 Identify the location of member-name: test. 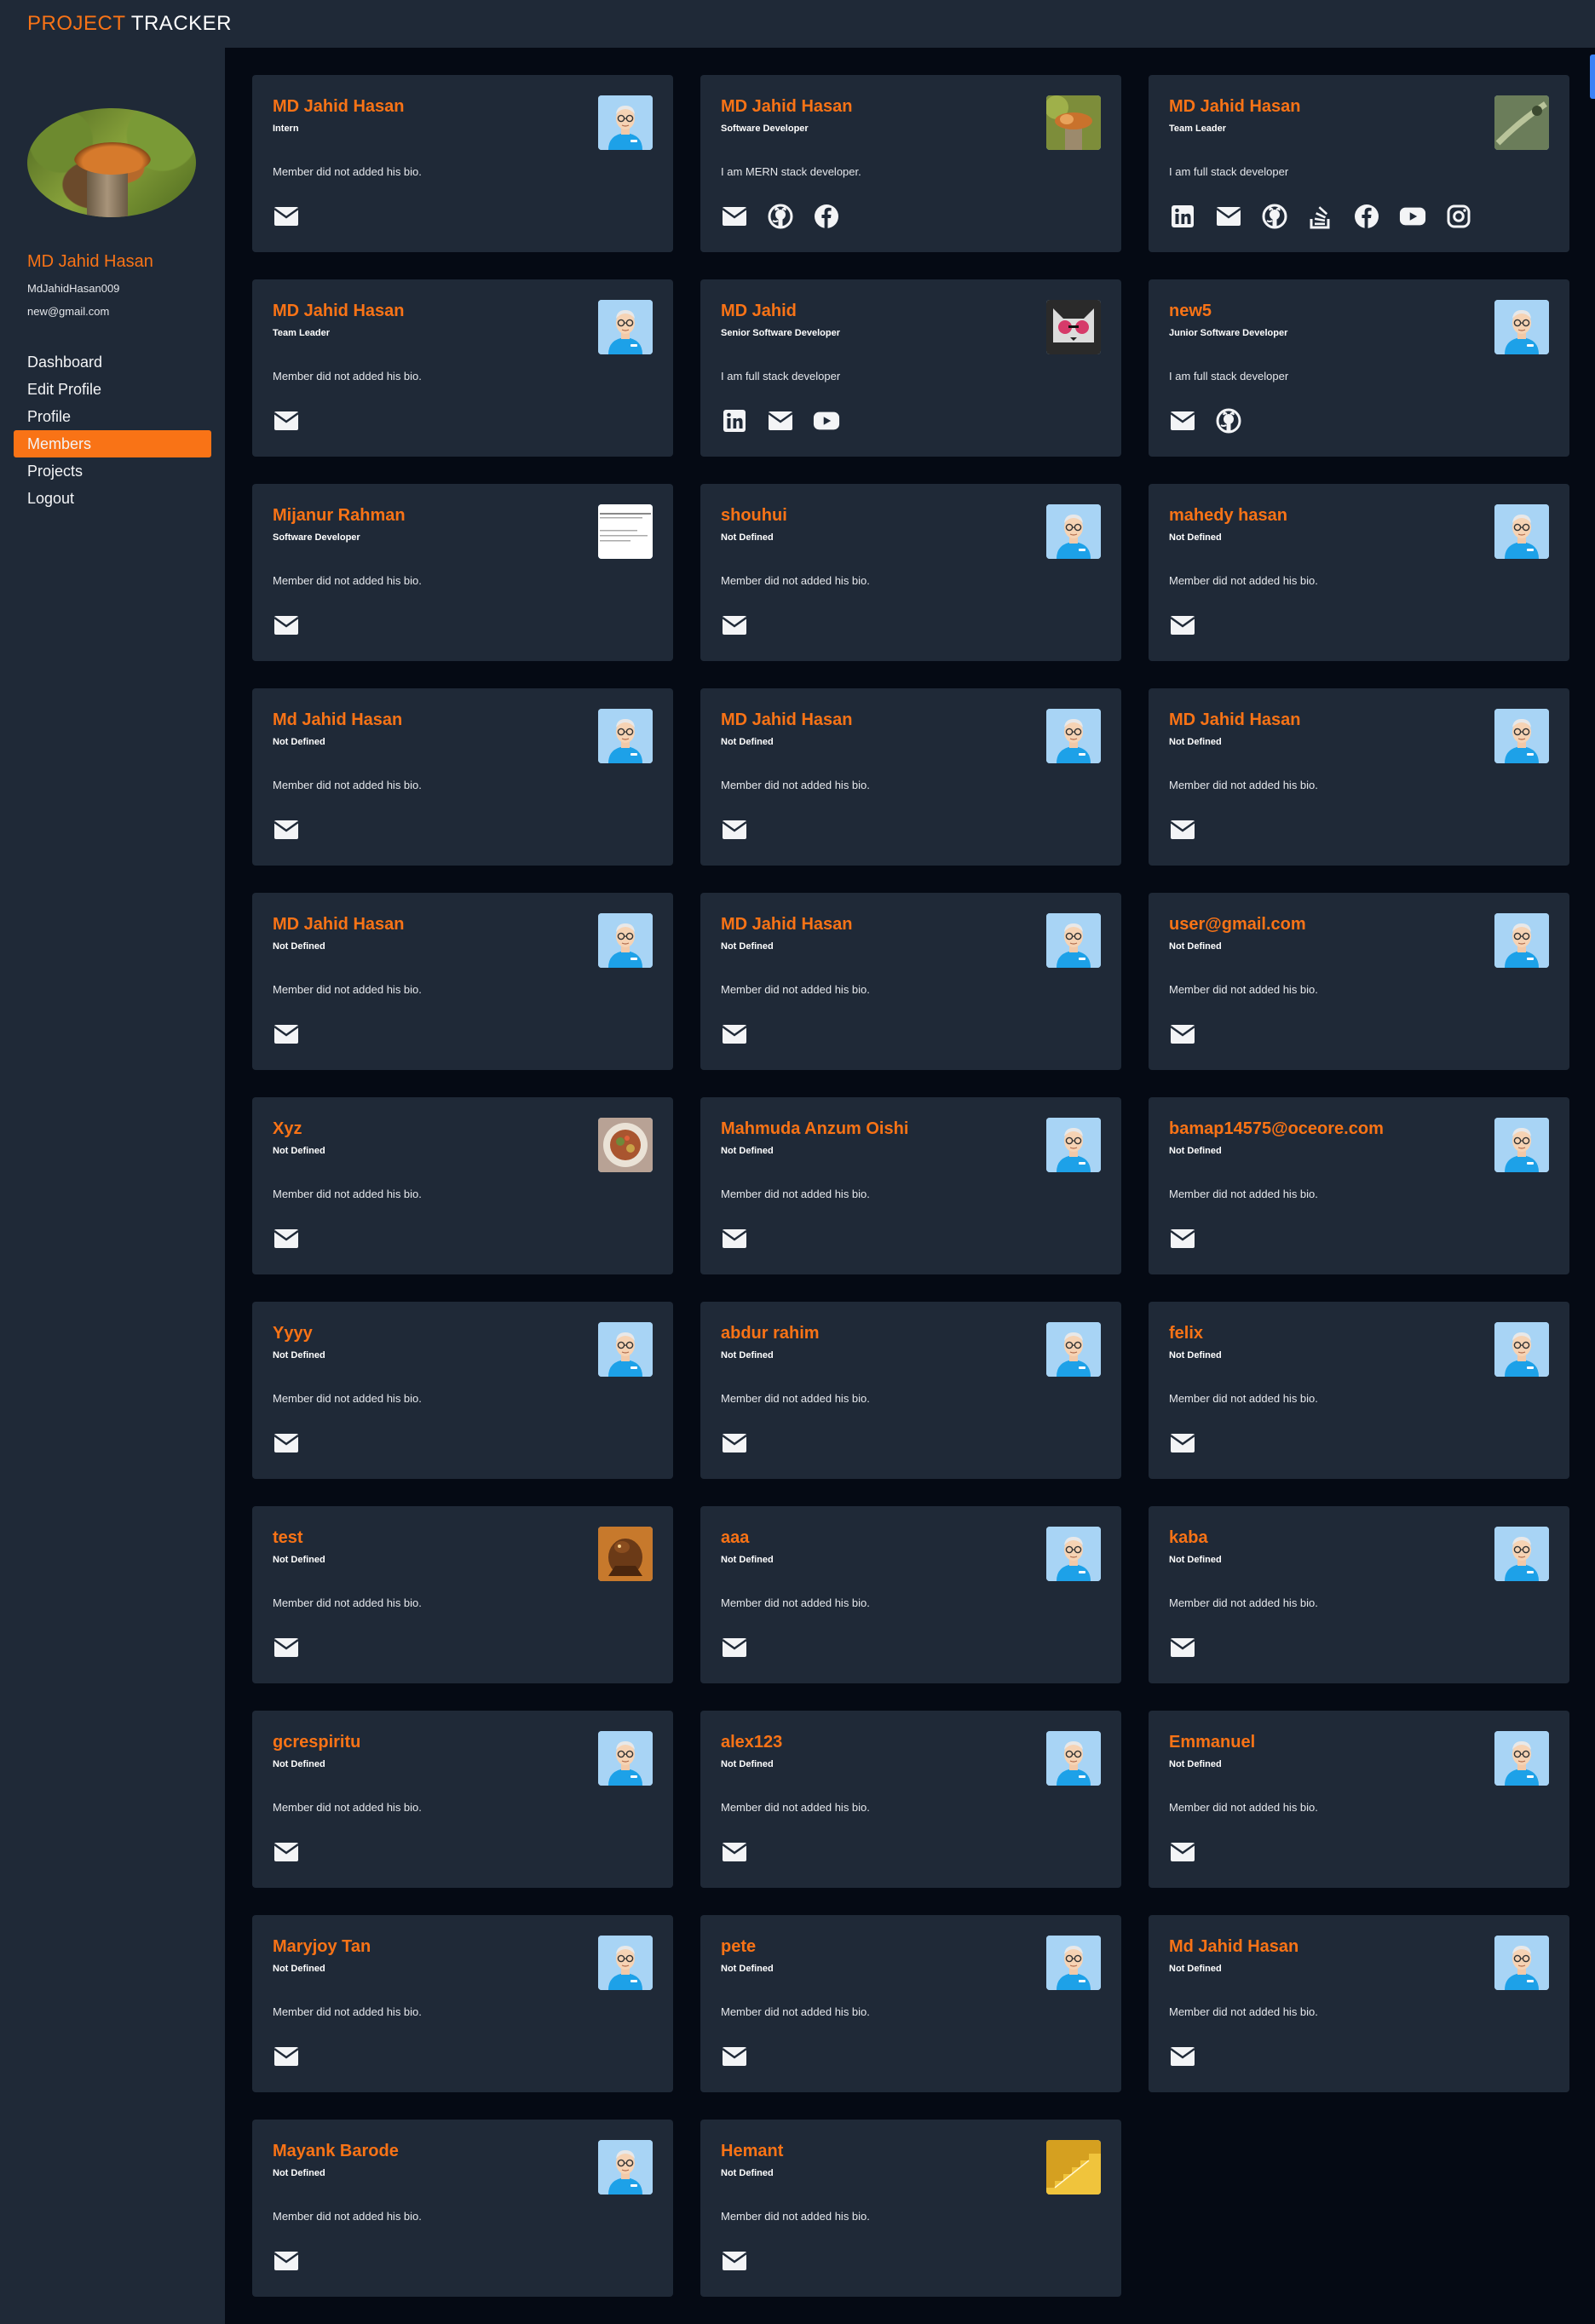
(288, 1537).